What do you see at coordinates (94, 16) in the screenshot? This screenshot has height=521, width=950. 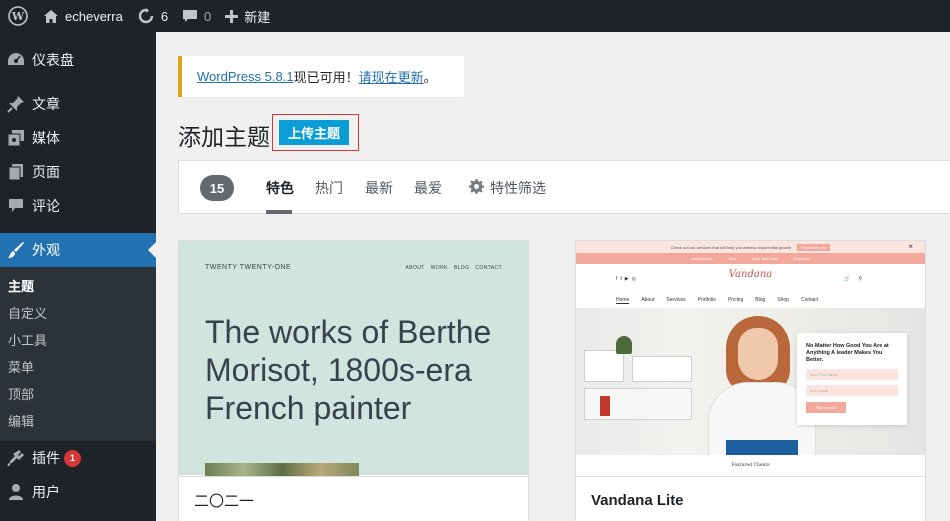 I see `site-name: echeverra` at bounding box center [94, 16].